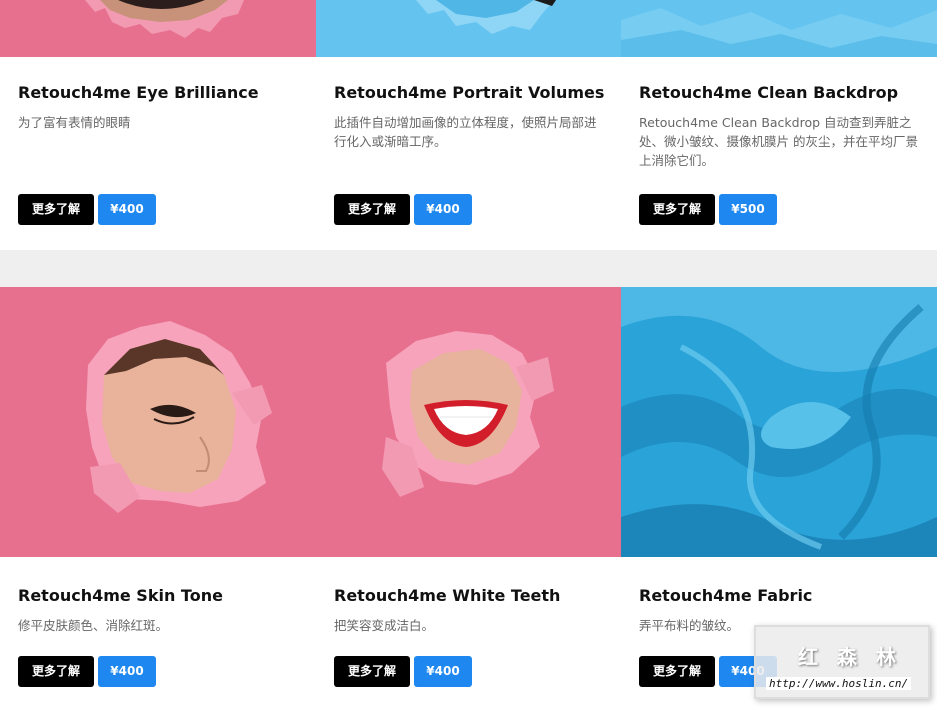 The image size is (937, 714). Describe the element at coordinates (769, 92) in the screenshot. I see `product-title: Retouch4me Clean Backdrop` at that location.